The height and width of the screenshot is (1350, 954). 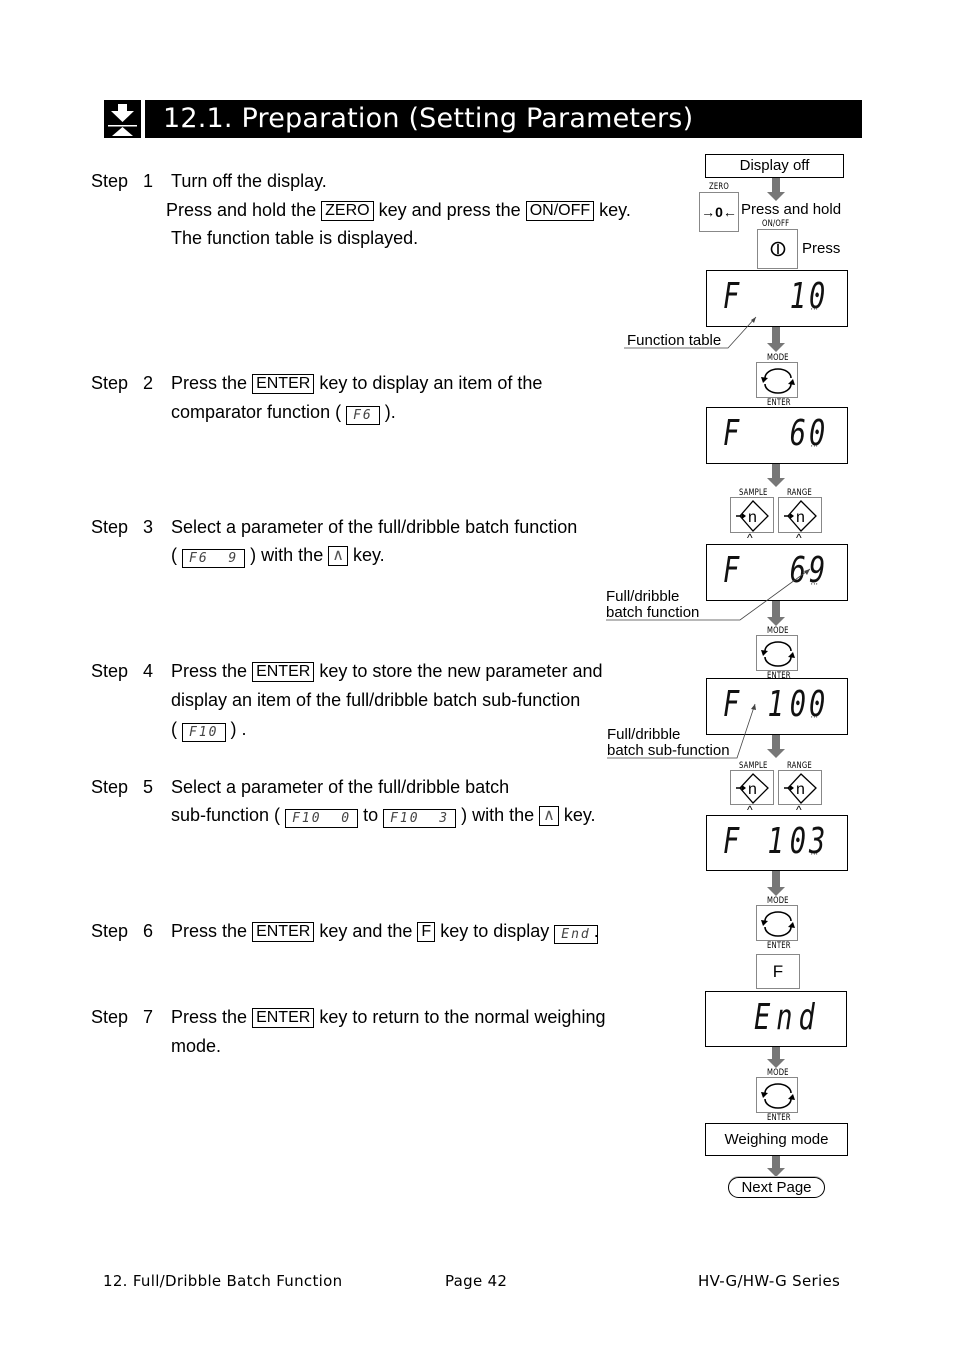 What do you see at coordinates (495, 931) in the screenshot?
I see `text: key to display` at bounding box center [495, 931].